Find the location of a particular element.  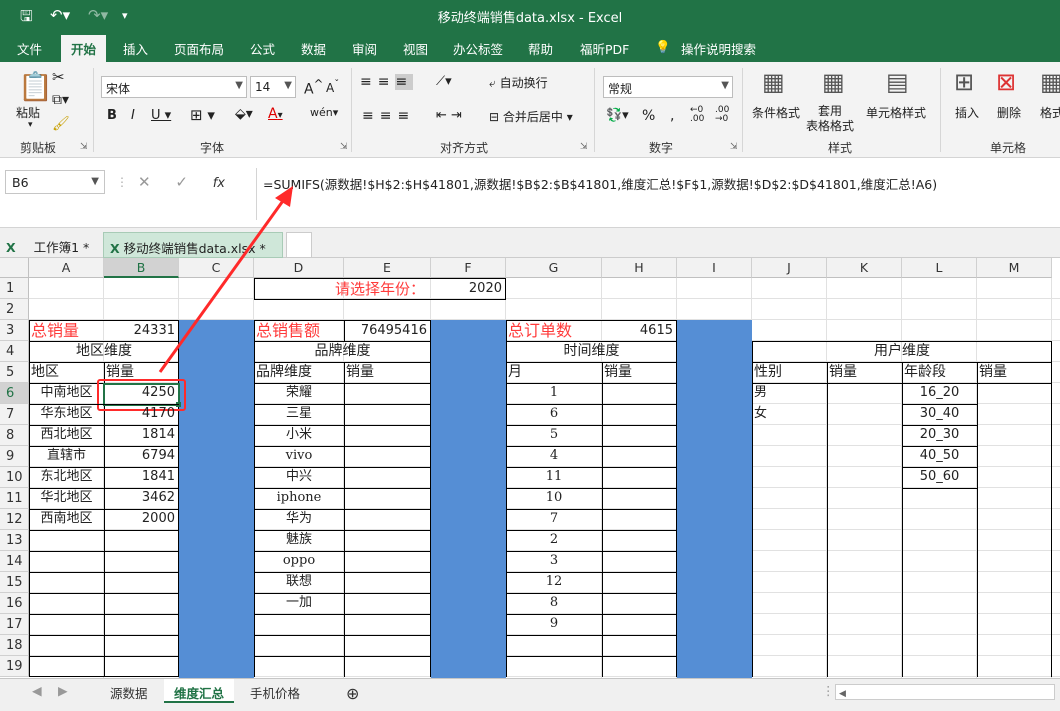

region-sales-cell: 4250 is located at coordinates (141, 393).